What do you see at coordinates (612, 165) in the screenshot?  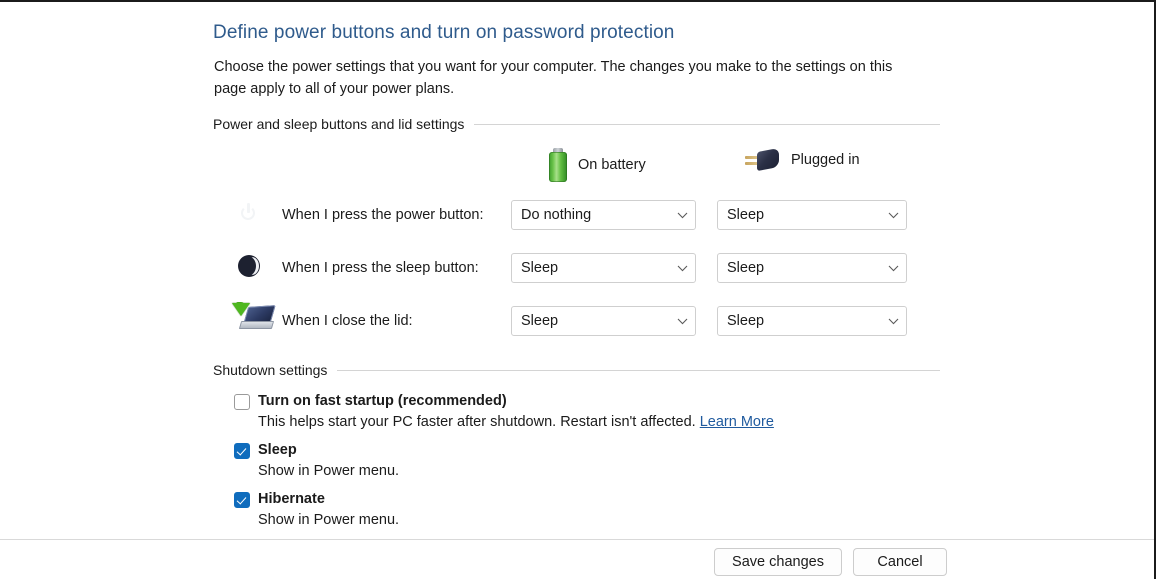 I see `column-header-label: On battery` at bounding box center [612, 165].